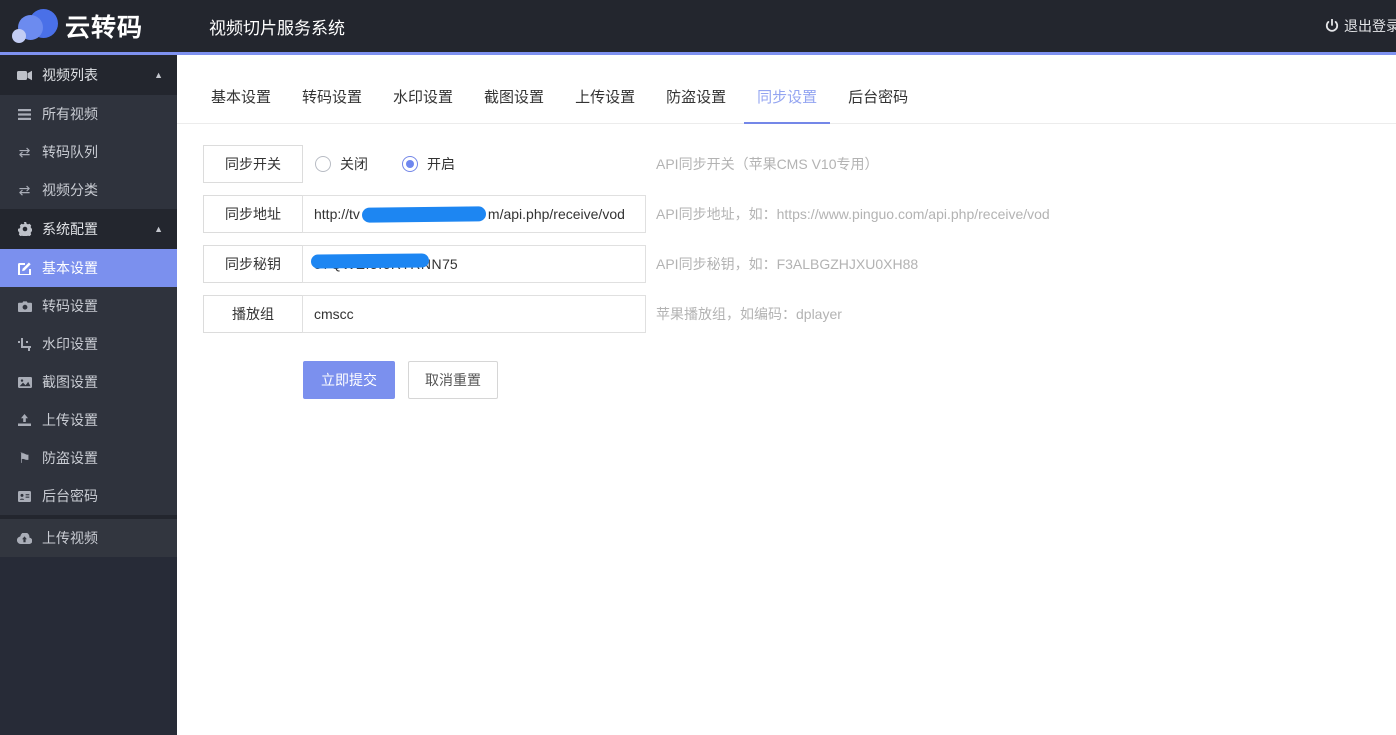 The width and height of the screenshot is (1396, 735). I want to click on radio-on-label: 开启, so click(441, 164).